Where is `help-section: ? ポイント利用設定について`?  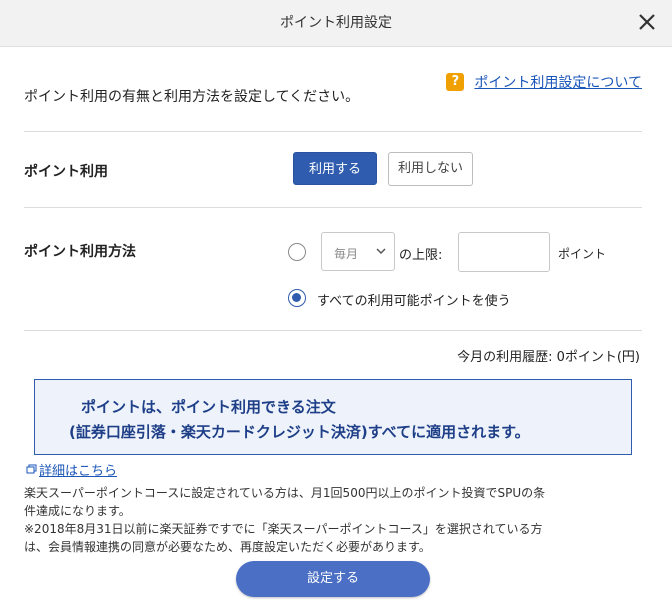
help-section: ? ポイント利用設定について is located at coordinates (544, 82).